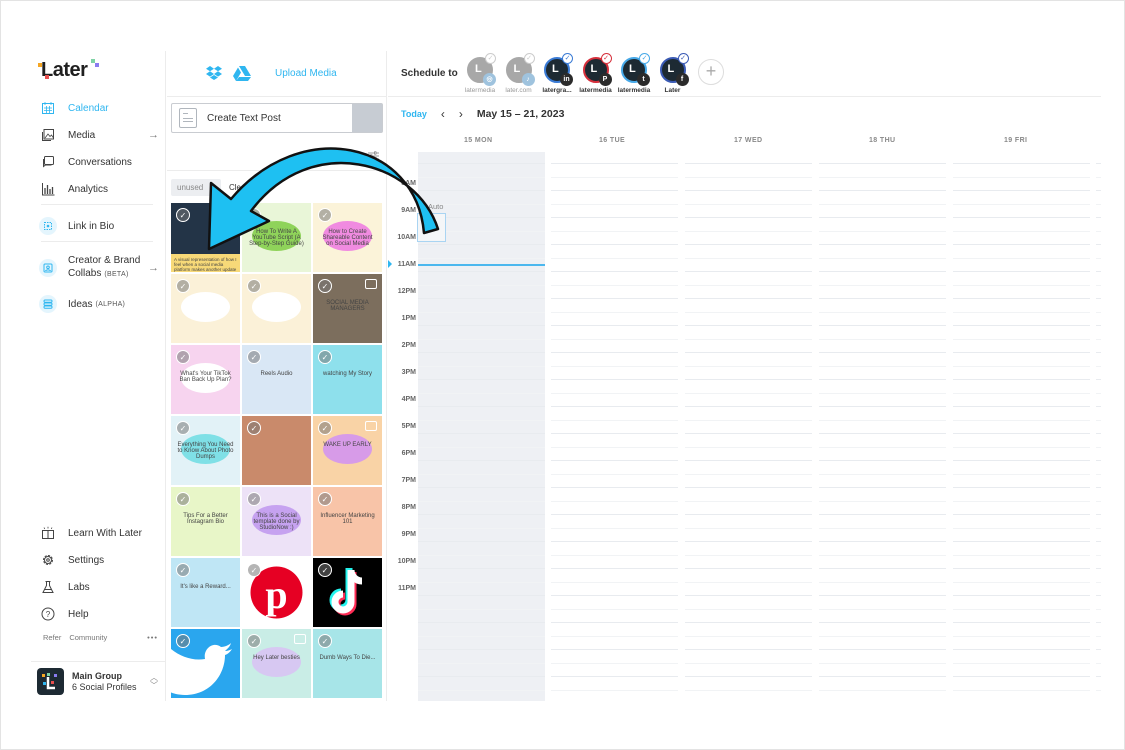  Describe the element at coordinates (520, 114) in the screenshot. I see `date-range: May 15 – 21, 2023` at that location.